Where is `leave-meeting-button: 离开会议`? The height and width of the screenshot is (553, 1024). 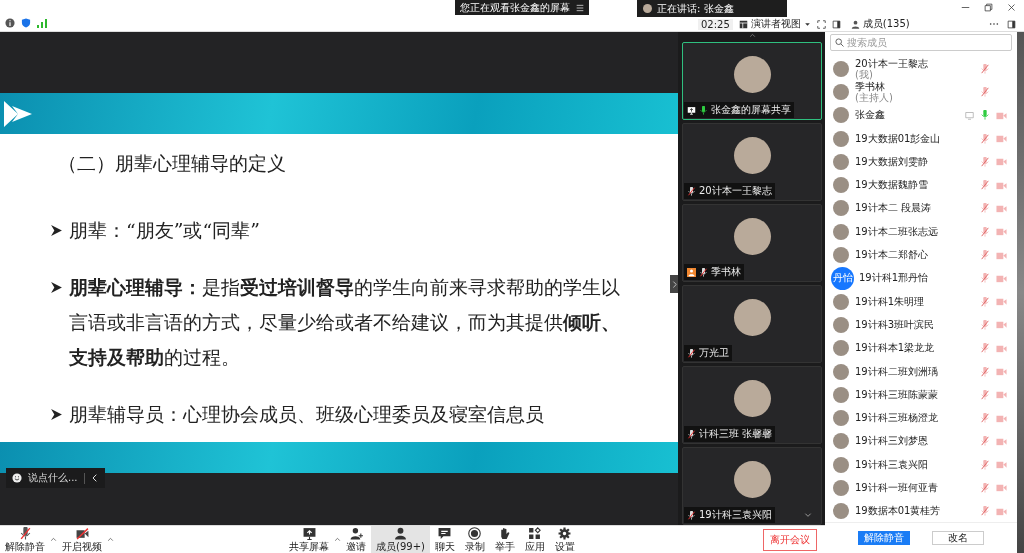 leave-meeting-button: 离开会议 is located at coordinates (790, 539).